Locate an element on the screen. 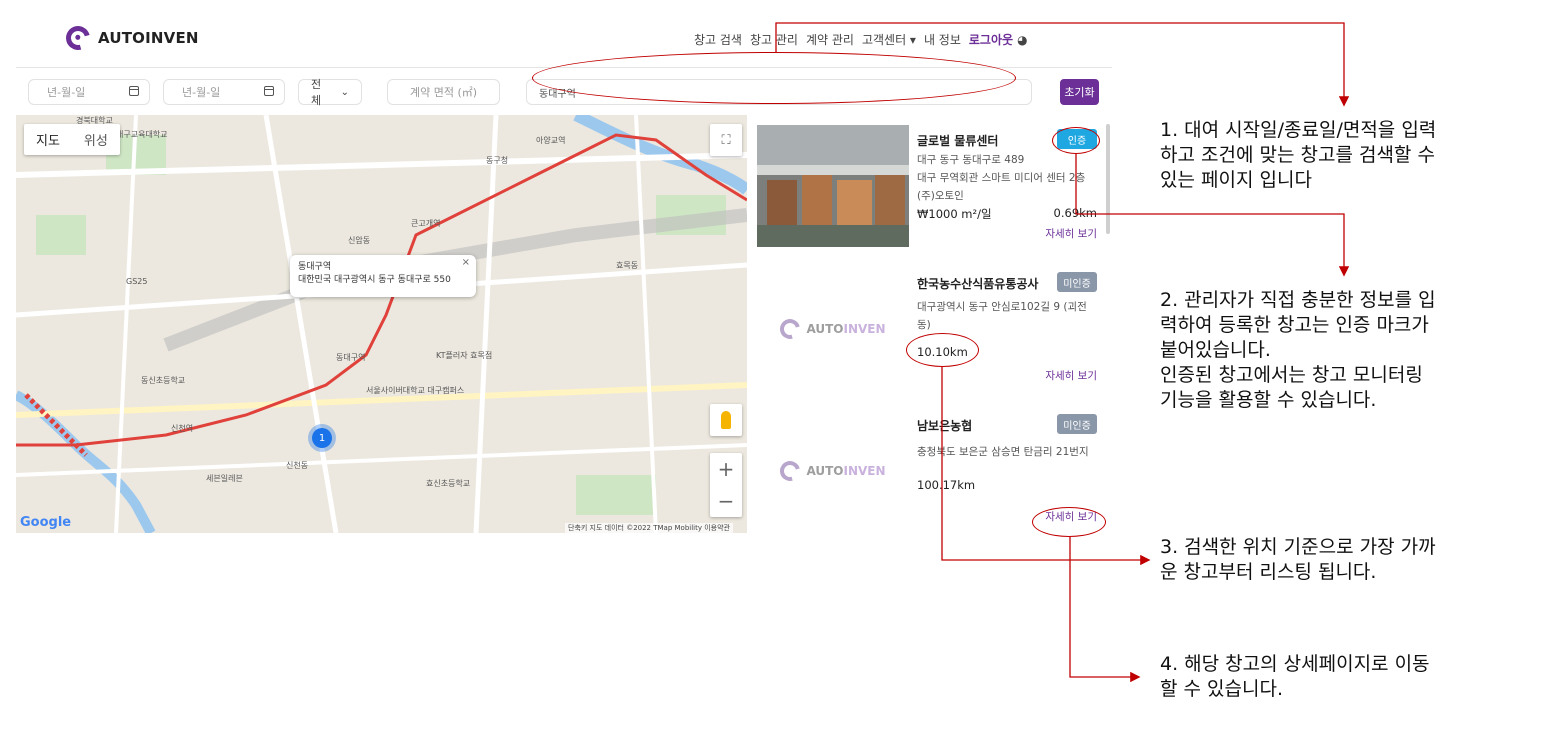 The height and width of the screenshot is (739, 1550). note-line: 하고 조건에 맞는 창고를 검색할 수 is located at coordinates (1297, 155).